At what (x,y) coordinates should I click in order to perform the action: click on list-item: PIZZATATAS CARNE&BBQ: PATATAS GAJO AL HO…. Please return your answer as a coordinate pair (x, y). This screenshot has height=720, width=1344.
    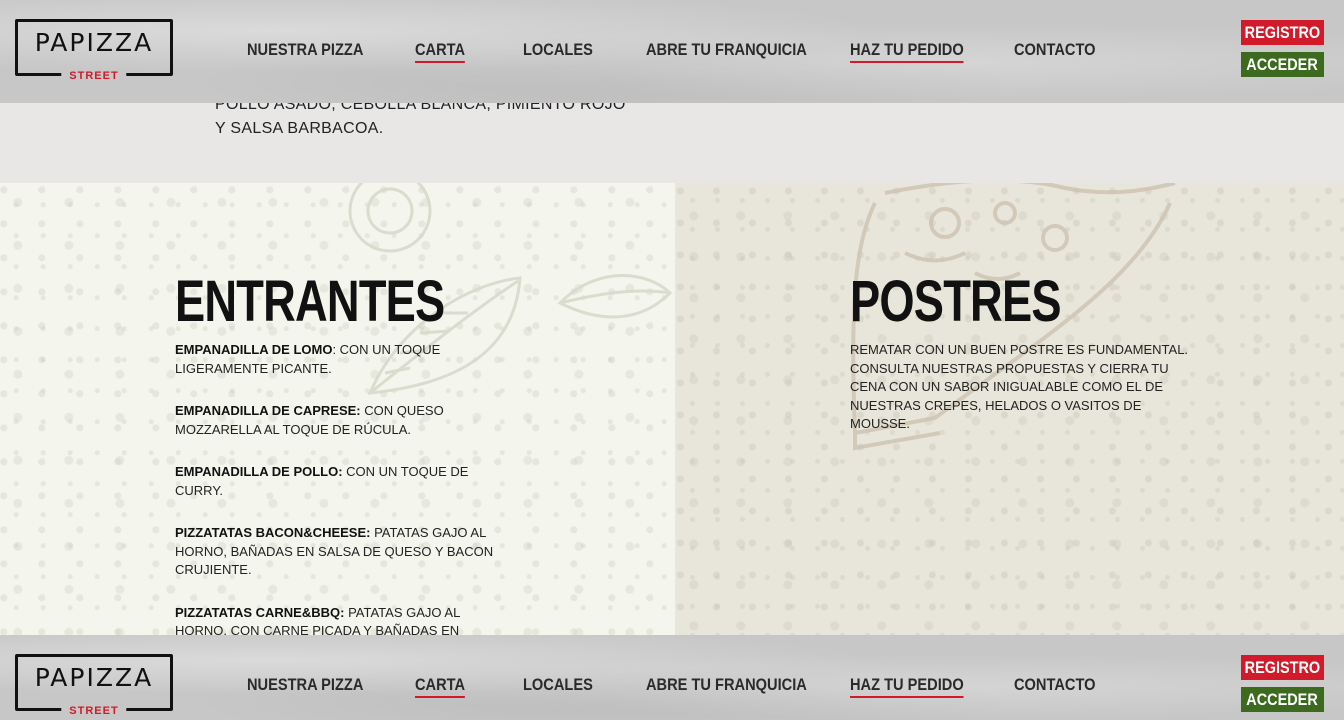
    Looking at the image, I should click on (335, 620).